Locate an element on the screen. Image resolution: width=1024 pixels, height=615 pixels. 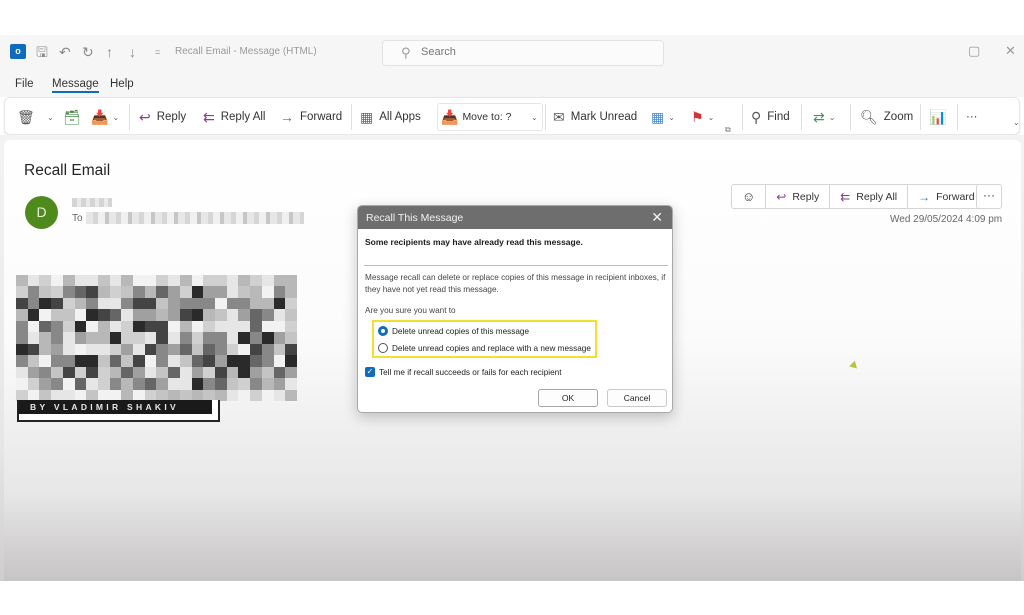
delete-button: 🗑 is located at coordinates (29, 117).